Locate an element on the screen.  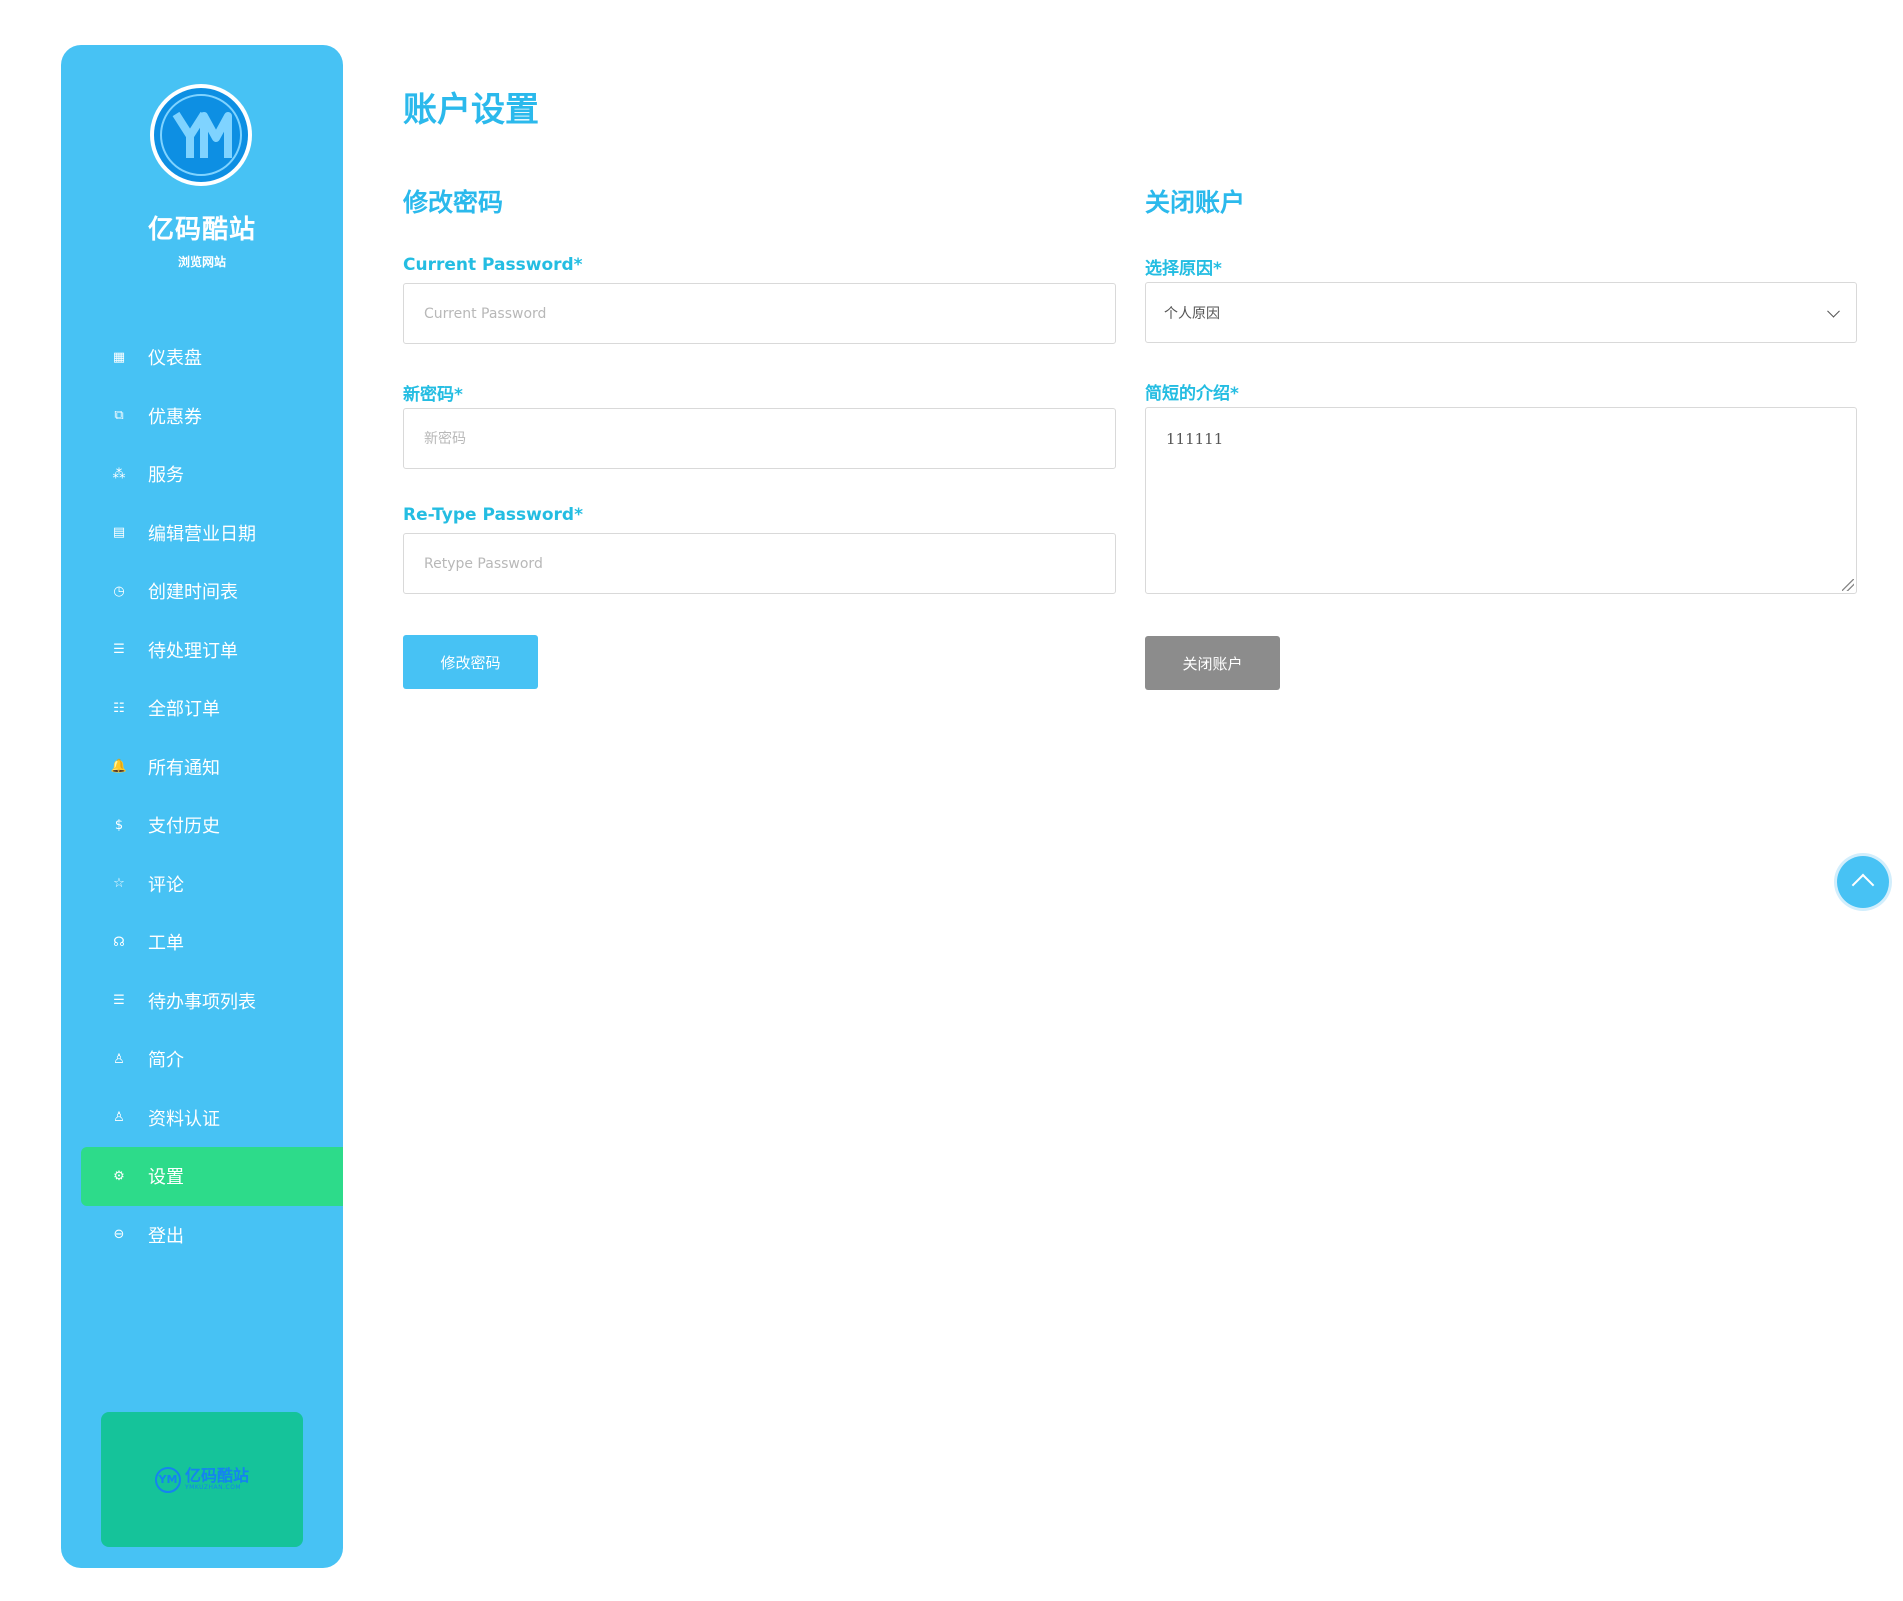
promo-logo: YM 亿码酷站 YMKUZHAN.COM is located at coordinates (201, 1479).